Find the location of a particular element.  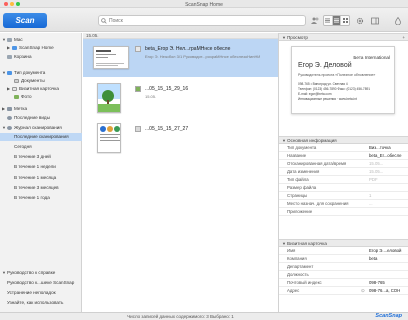

sidebar-item-trash: Корзина is located at coordinates (41, 57).